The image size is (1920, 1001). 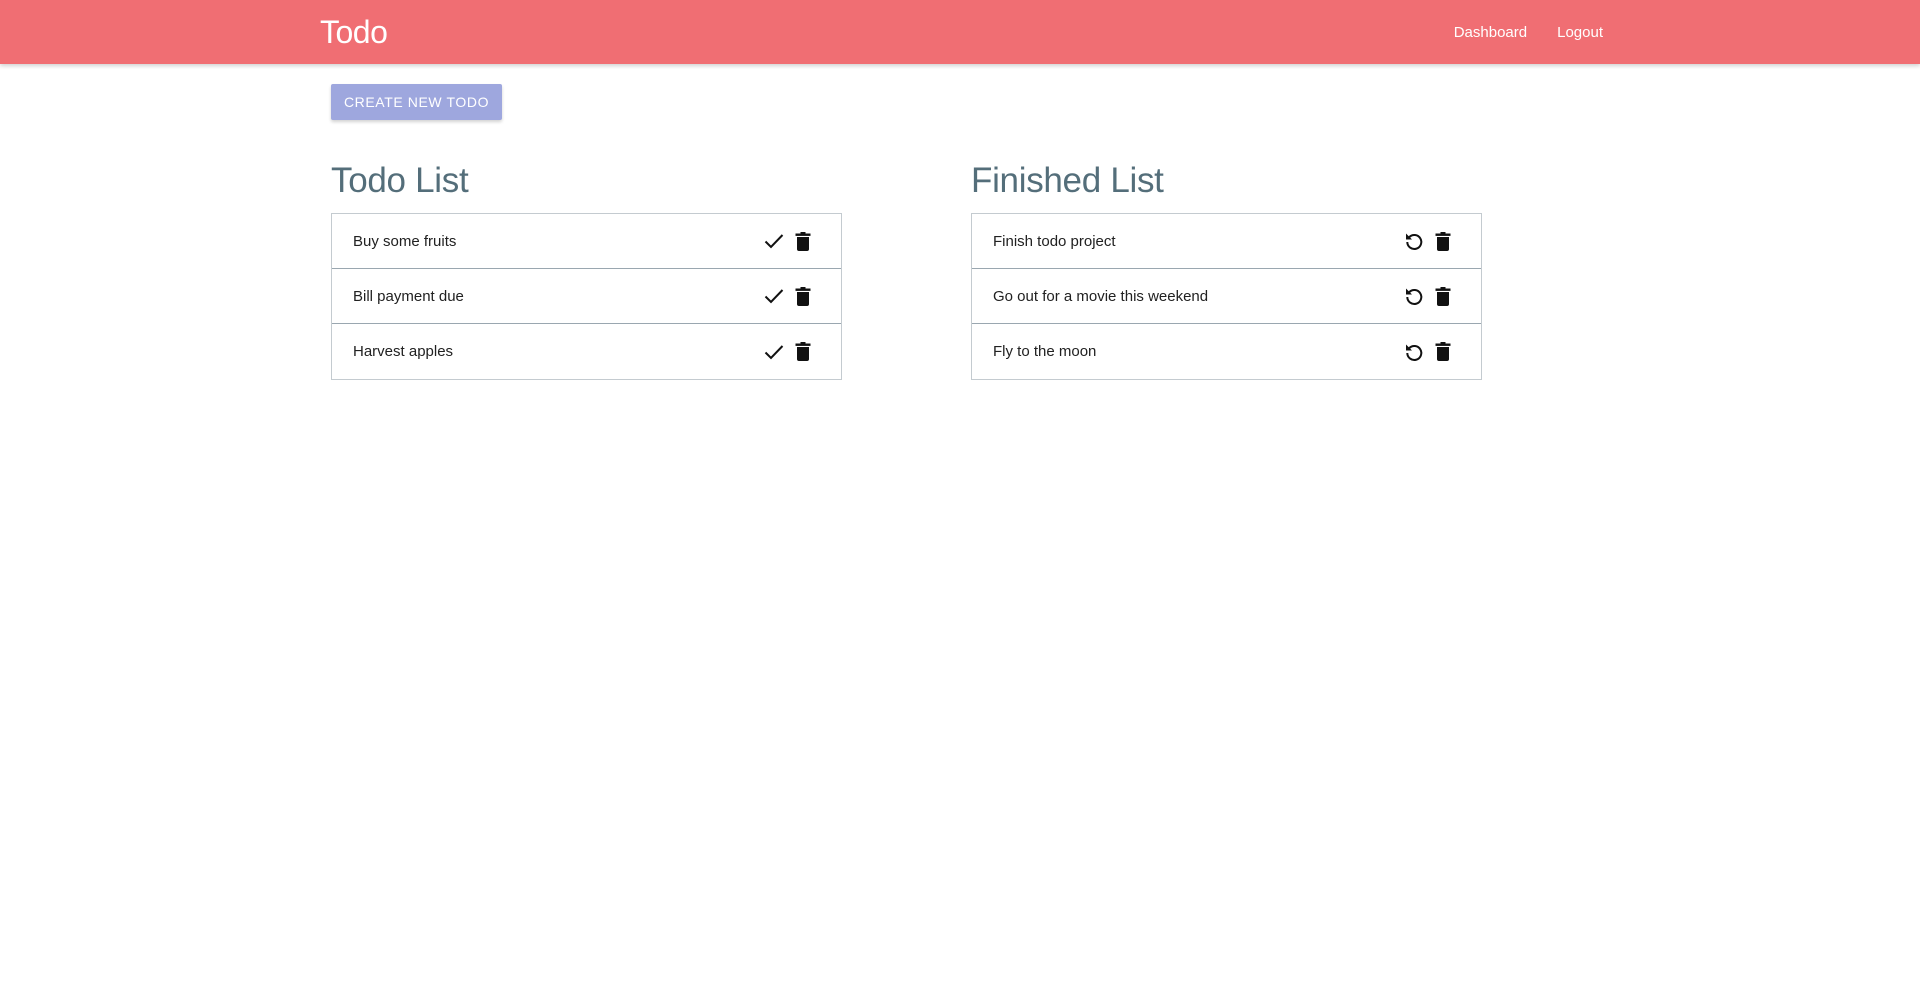 I want to click on brand-logo: Todo, so click(x=354, y=32).